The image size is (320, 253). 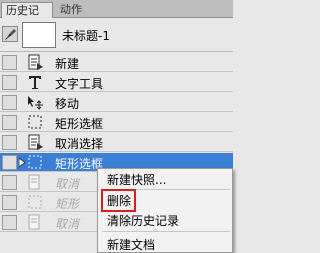 What do you see at coordinates (116, 142) in the screenshot?
I see `history-step: 取消选择` at bounding box center [116, 142].